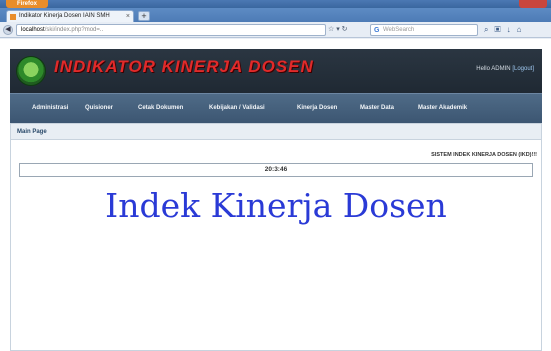 This screenshot has width=551, height=351. What do you see at coordinates (50, 108) in the screenshot?
I see `menu-item-administrasi: Administrasi` at bounding box center [50, 108].